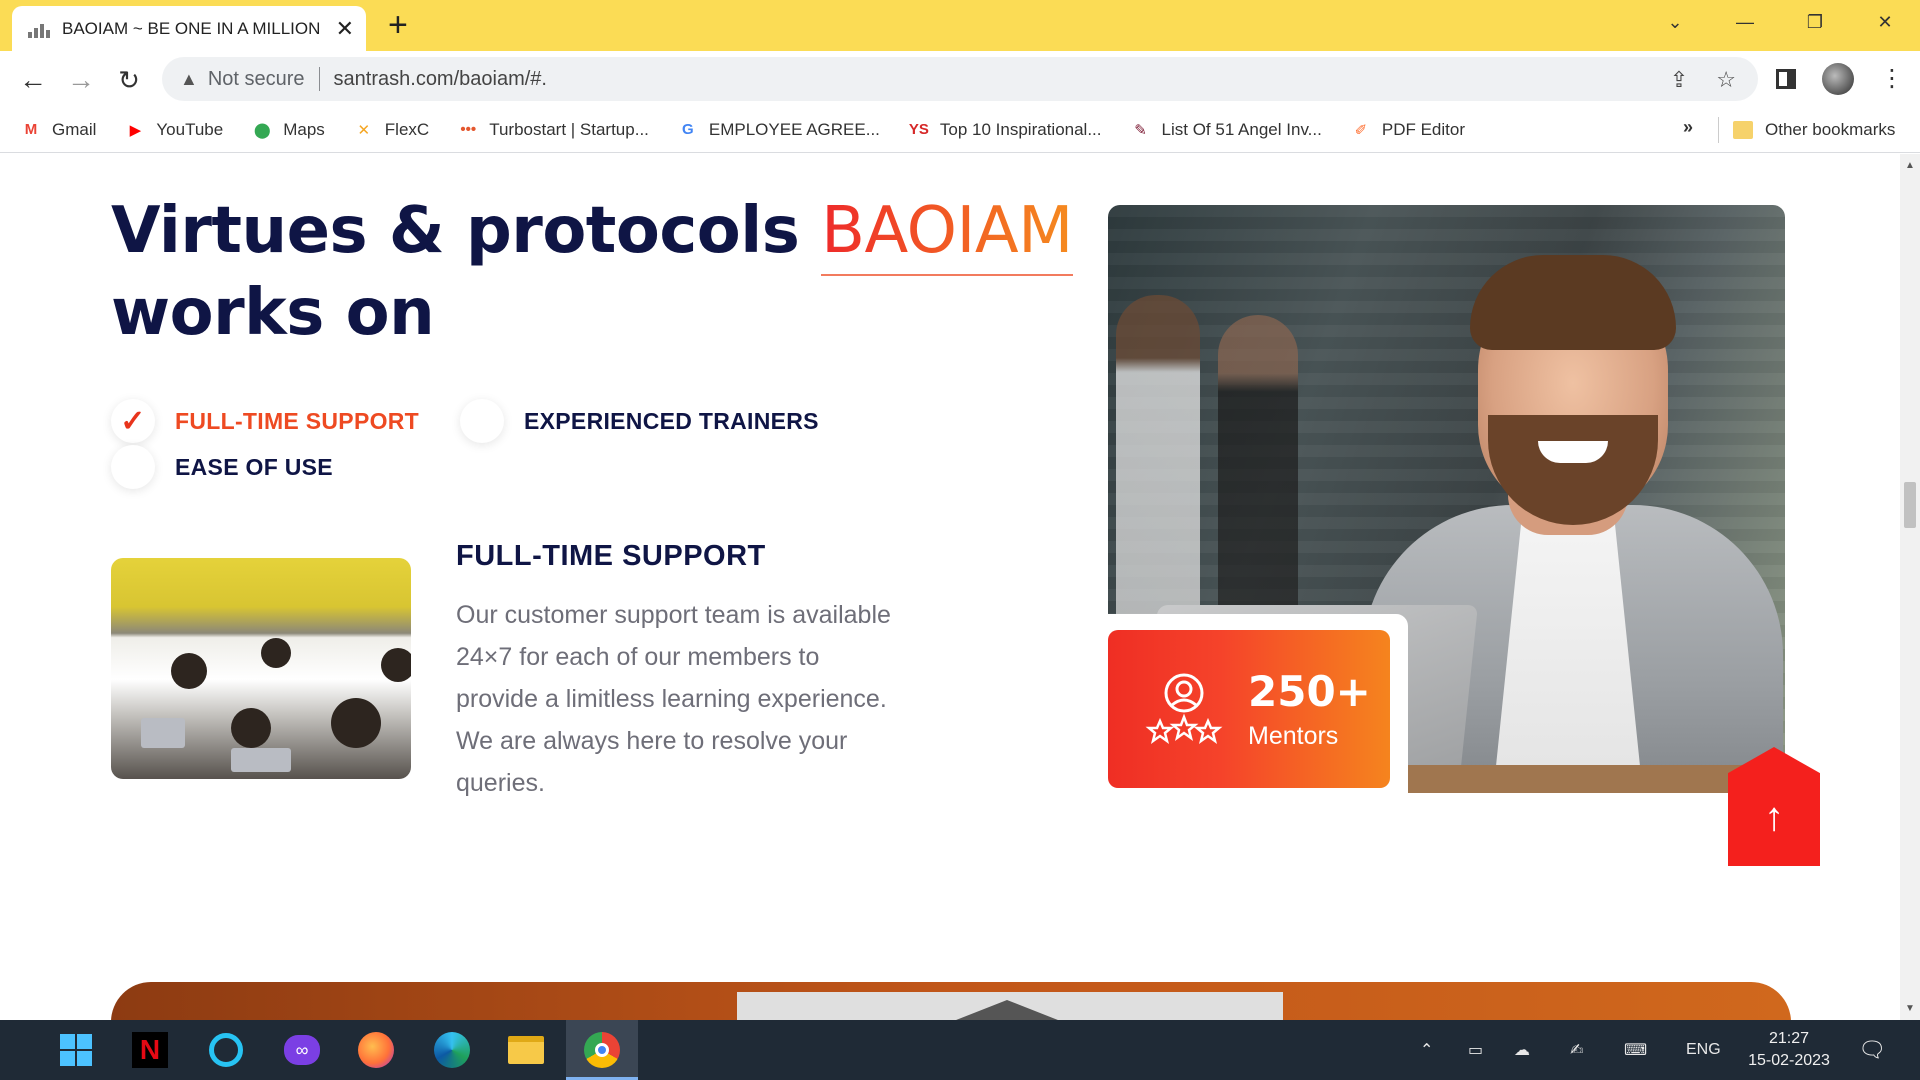 The height and width of the screenshot is (1080, 1920). I want to click on feature-ease-of-use: EASE OF USE, so click(222, 467).